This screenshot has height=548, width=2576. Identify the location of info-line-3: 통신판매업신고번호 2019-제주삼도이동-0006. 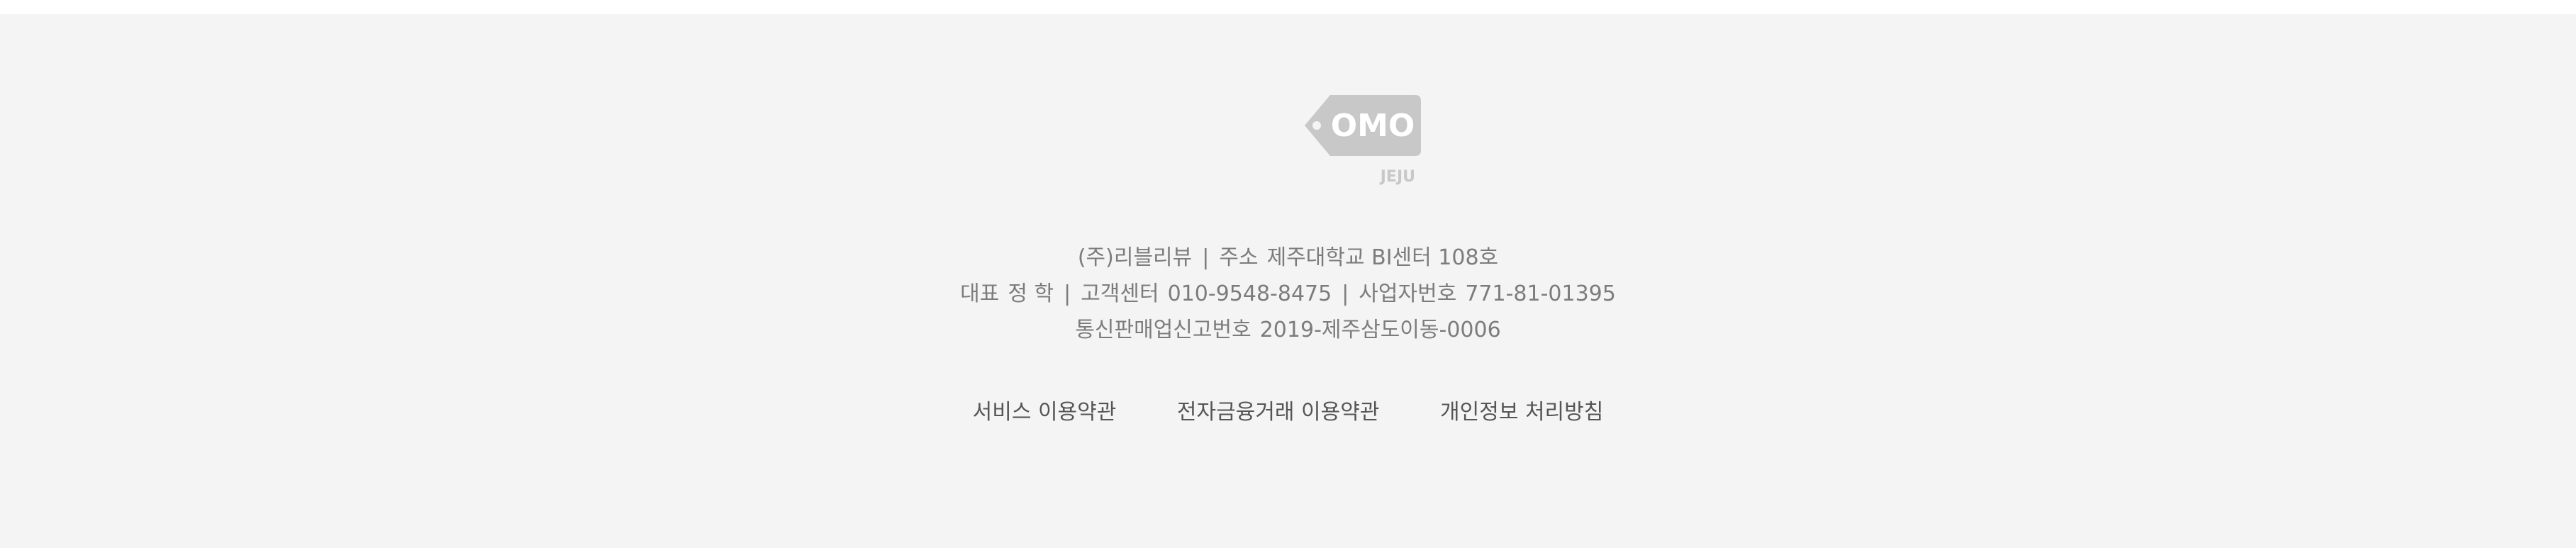
(1288, 330).